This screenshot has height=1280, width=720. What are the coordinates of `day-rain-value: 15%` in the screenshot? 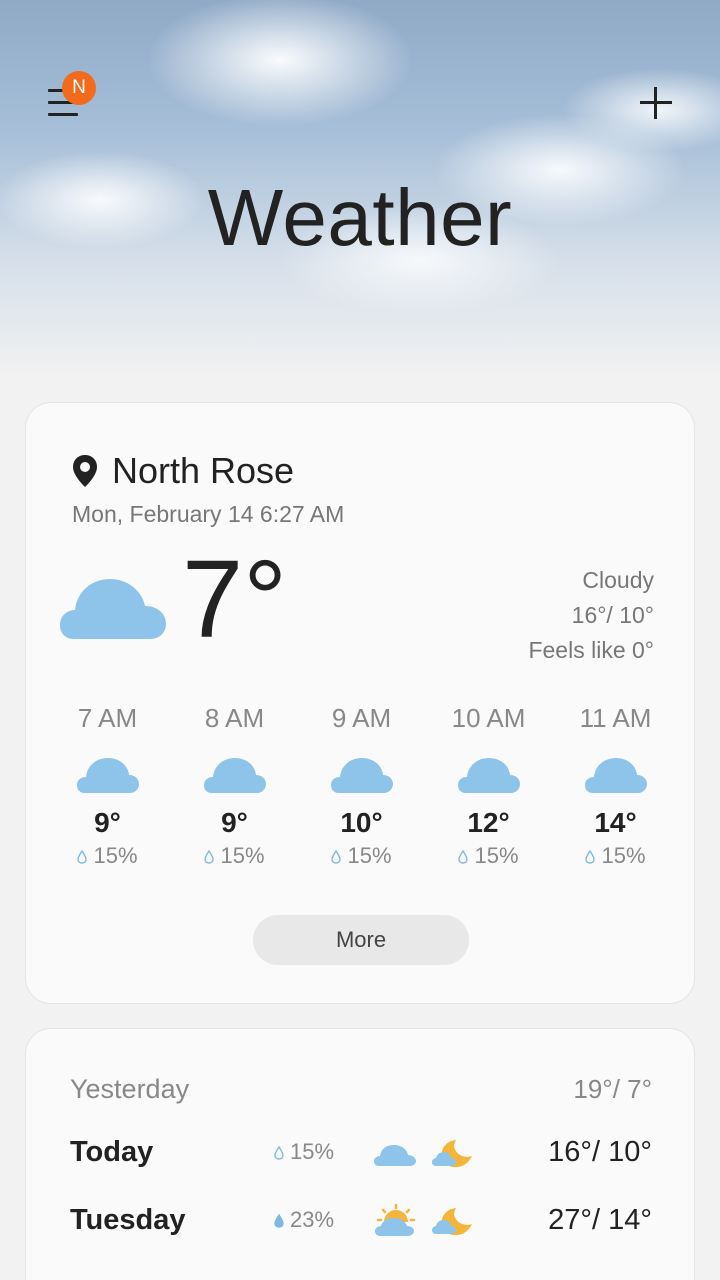 It's located at (312, 1151).